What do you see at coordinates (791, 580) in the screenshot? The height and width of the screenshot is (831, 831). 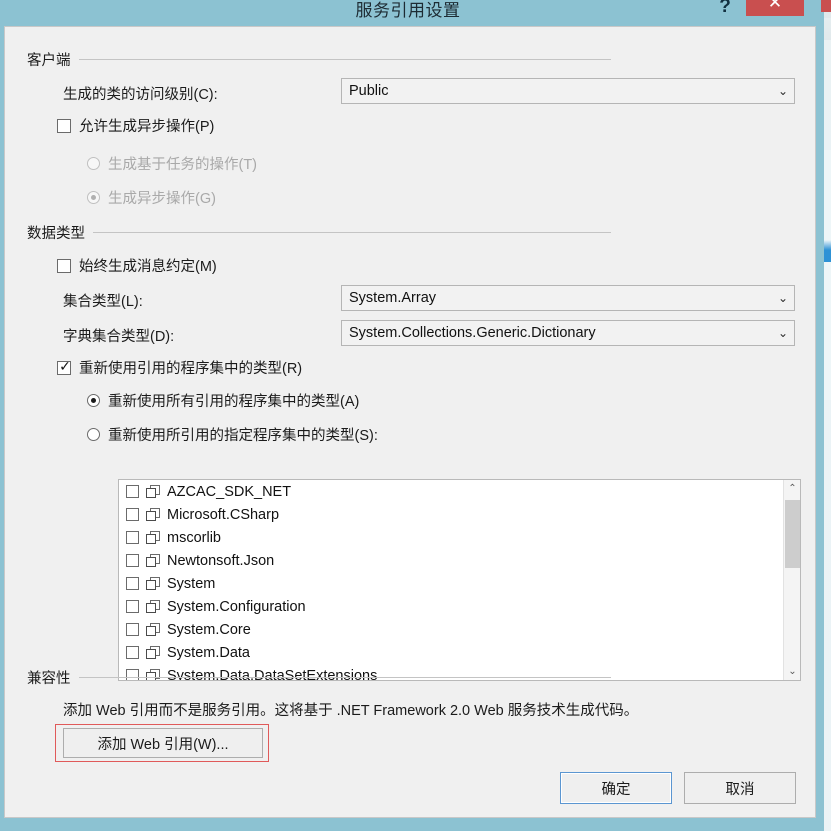 I see `assemblies-scrollbar: ⌃ ⌄` at bounding box center [791, 580].